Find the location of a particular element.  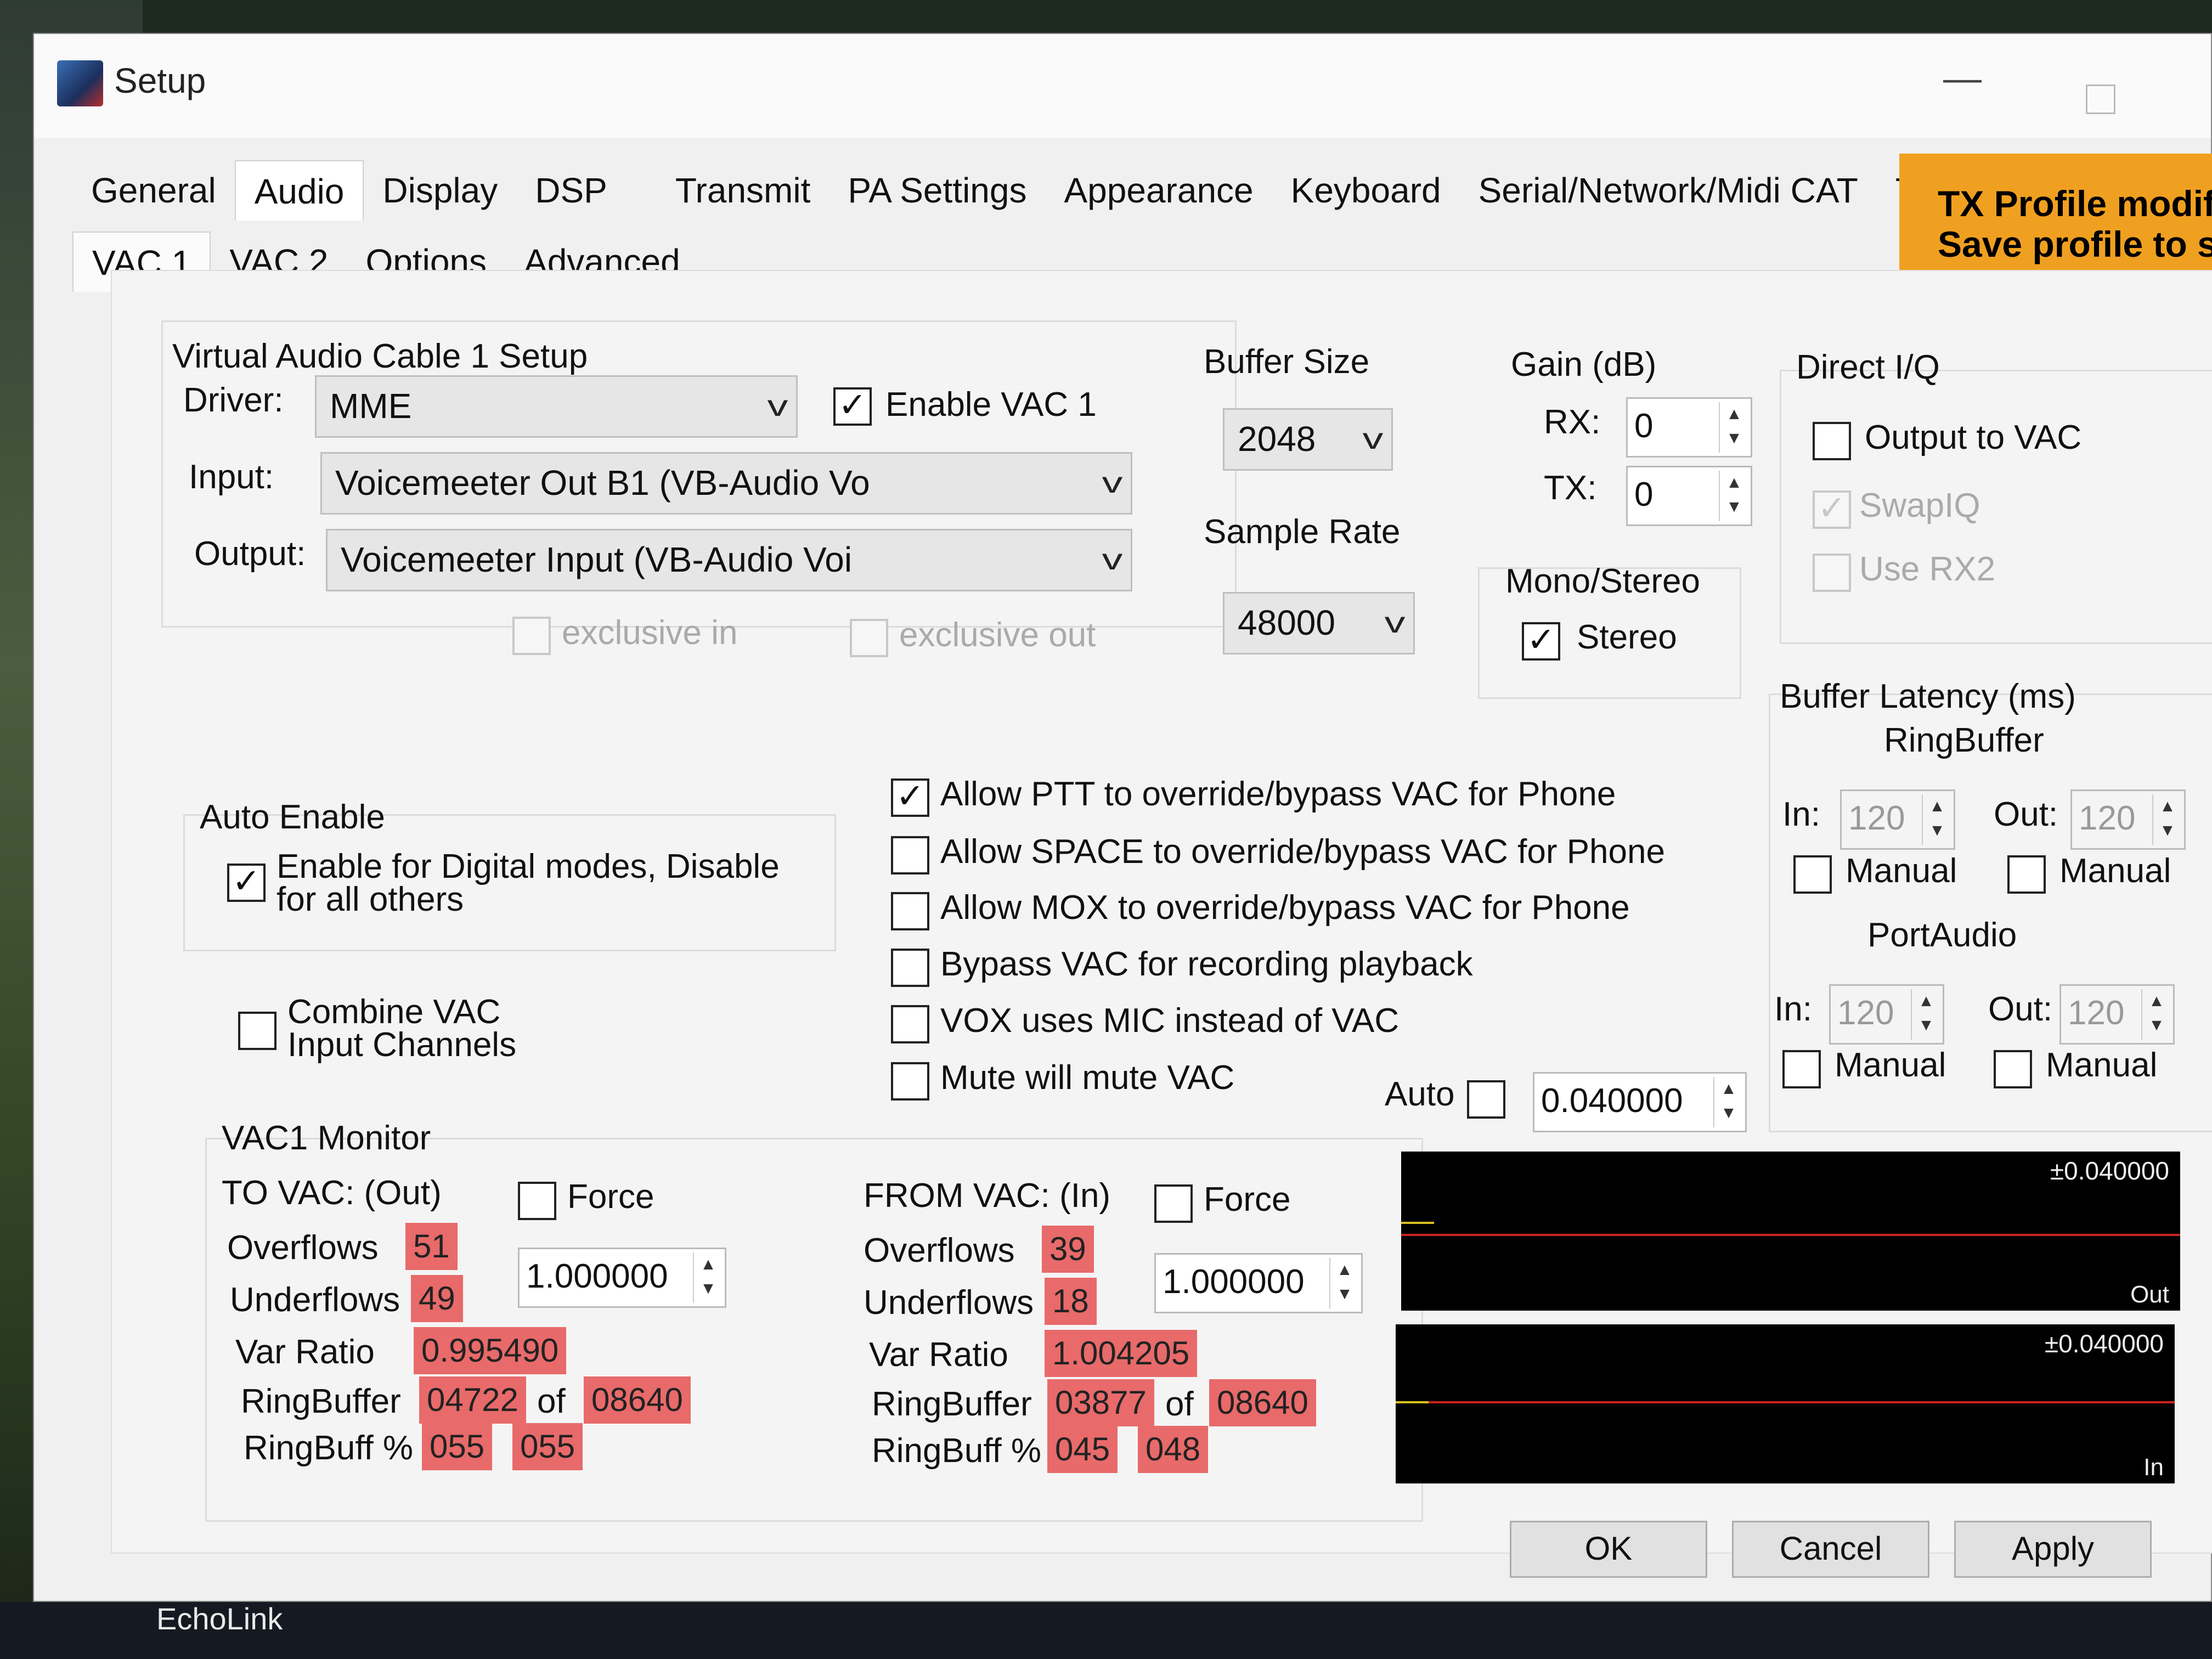

exclusive-in-checkbox is located at coordinates (531, 636).